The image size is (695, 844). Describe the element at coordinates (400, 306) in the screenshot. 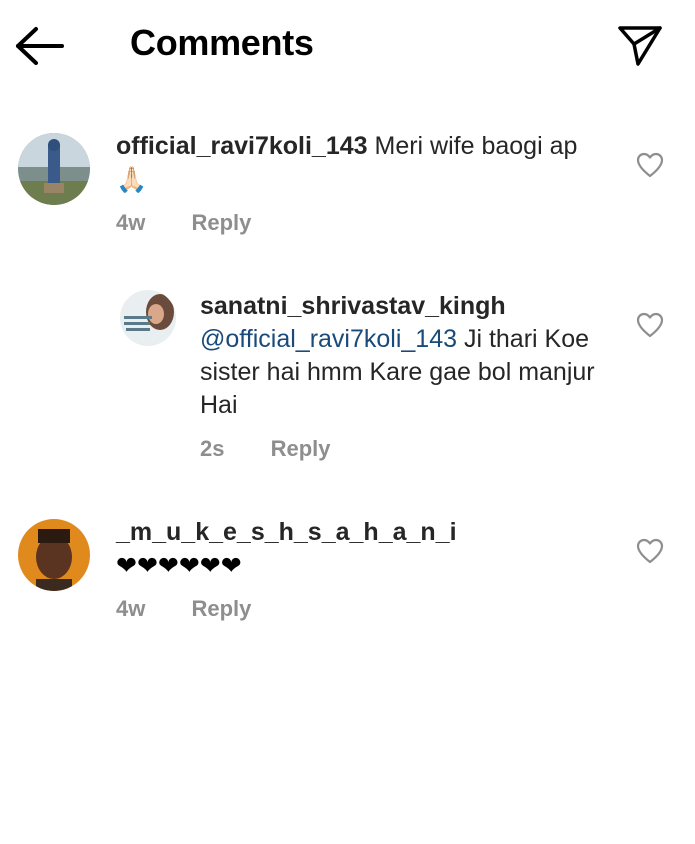

I see `comment-username: sanatni_shrivastav_kingh` at that location.